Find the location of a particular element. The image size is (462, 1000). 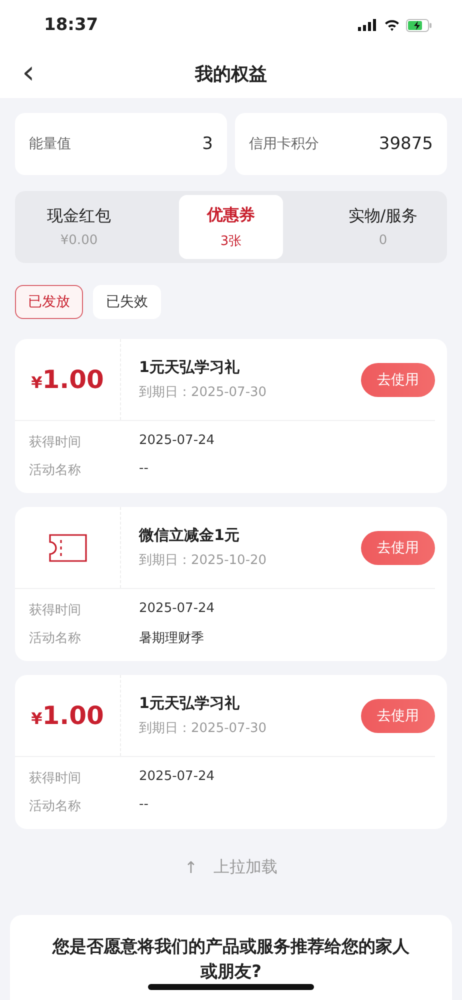

up-arrow-icon: ↑ is located at coordinates (191, 867).